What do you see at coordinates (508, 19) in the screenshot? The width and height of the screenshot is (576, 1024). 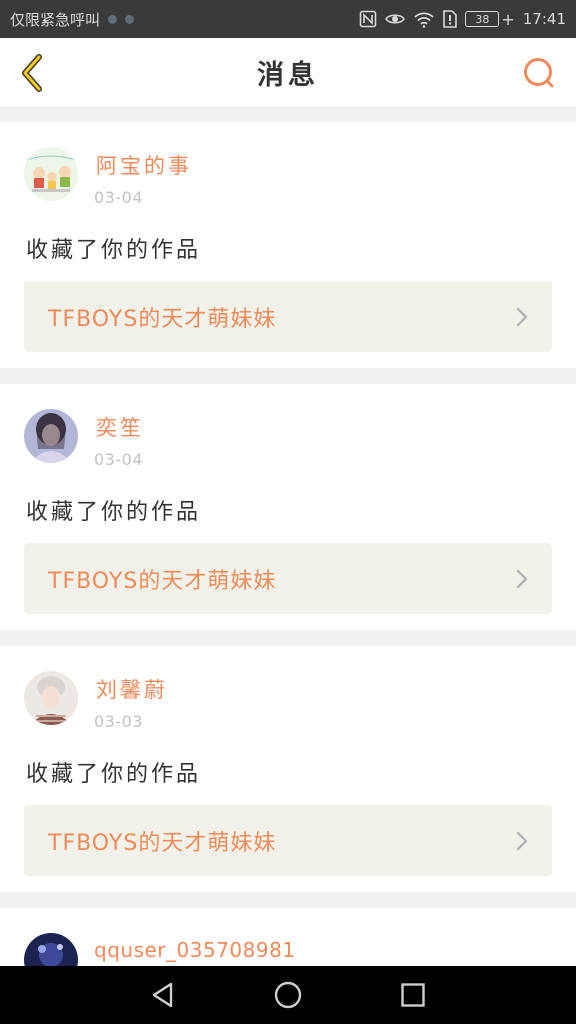 I see `charging-plus-icon: +` at bounding box center [508, 19].